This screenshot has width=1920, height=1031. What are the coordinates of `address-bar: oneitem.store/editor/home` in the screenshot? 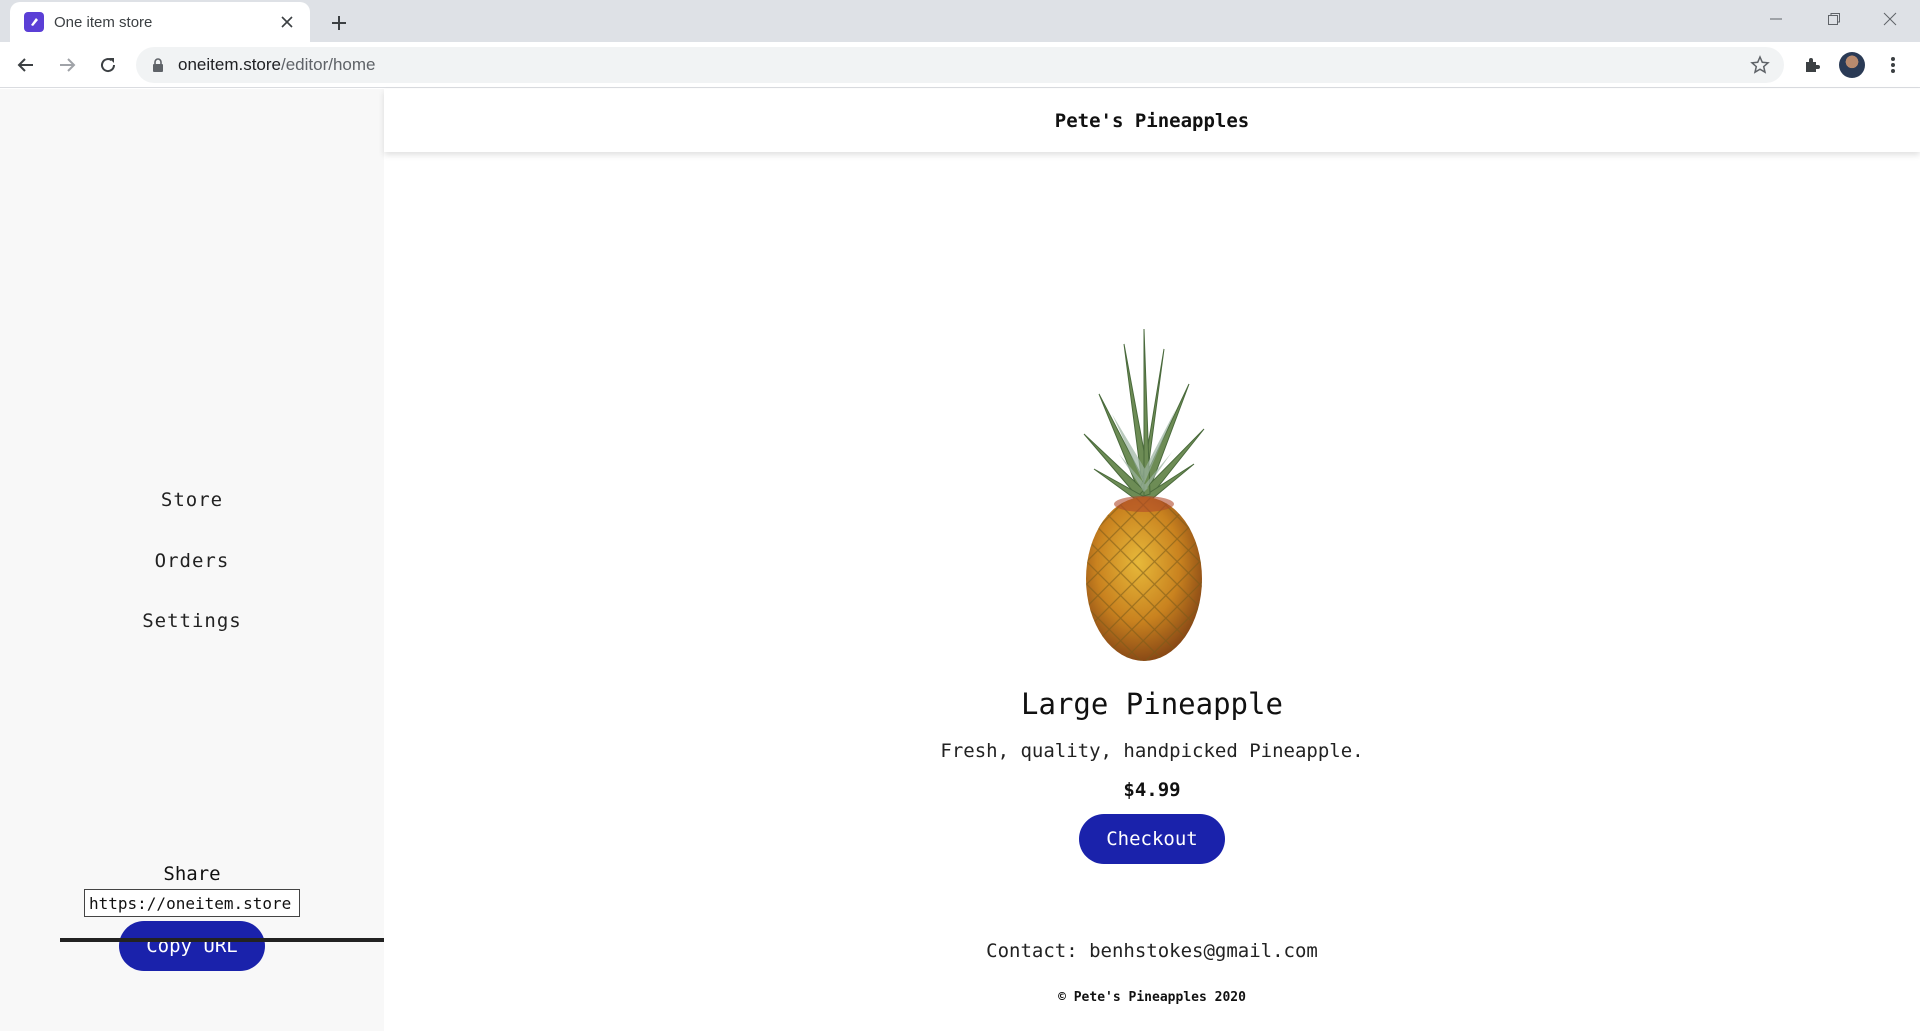 It's located at (960, 65).